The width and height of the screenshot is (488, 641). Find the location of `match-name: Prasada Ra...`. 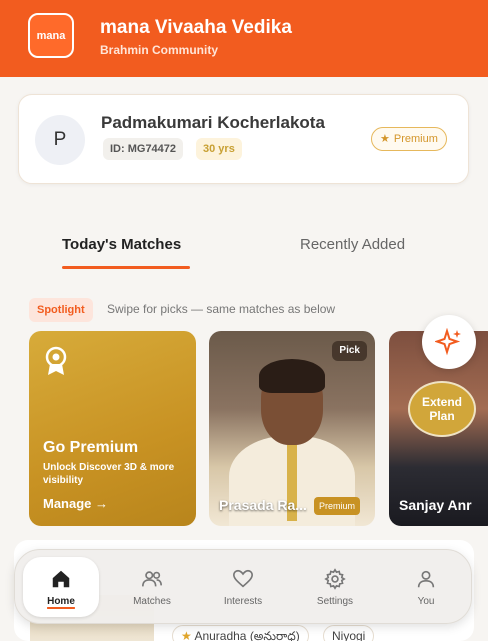

match-name: Prasada Ra... is located at coordinates (263, 505).